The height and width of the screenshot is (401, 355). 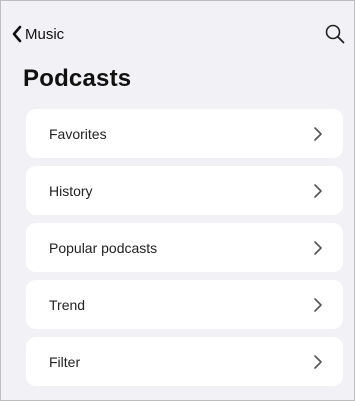 What do you see at coordinates (67, 304) in the screenshot?
I see `list-item-label: Trend` at bounding box center [67, 304].